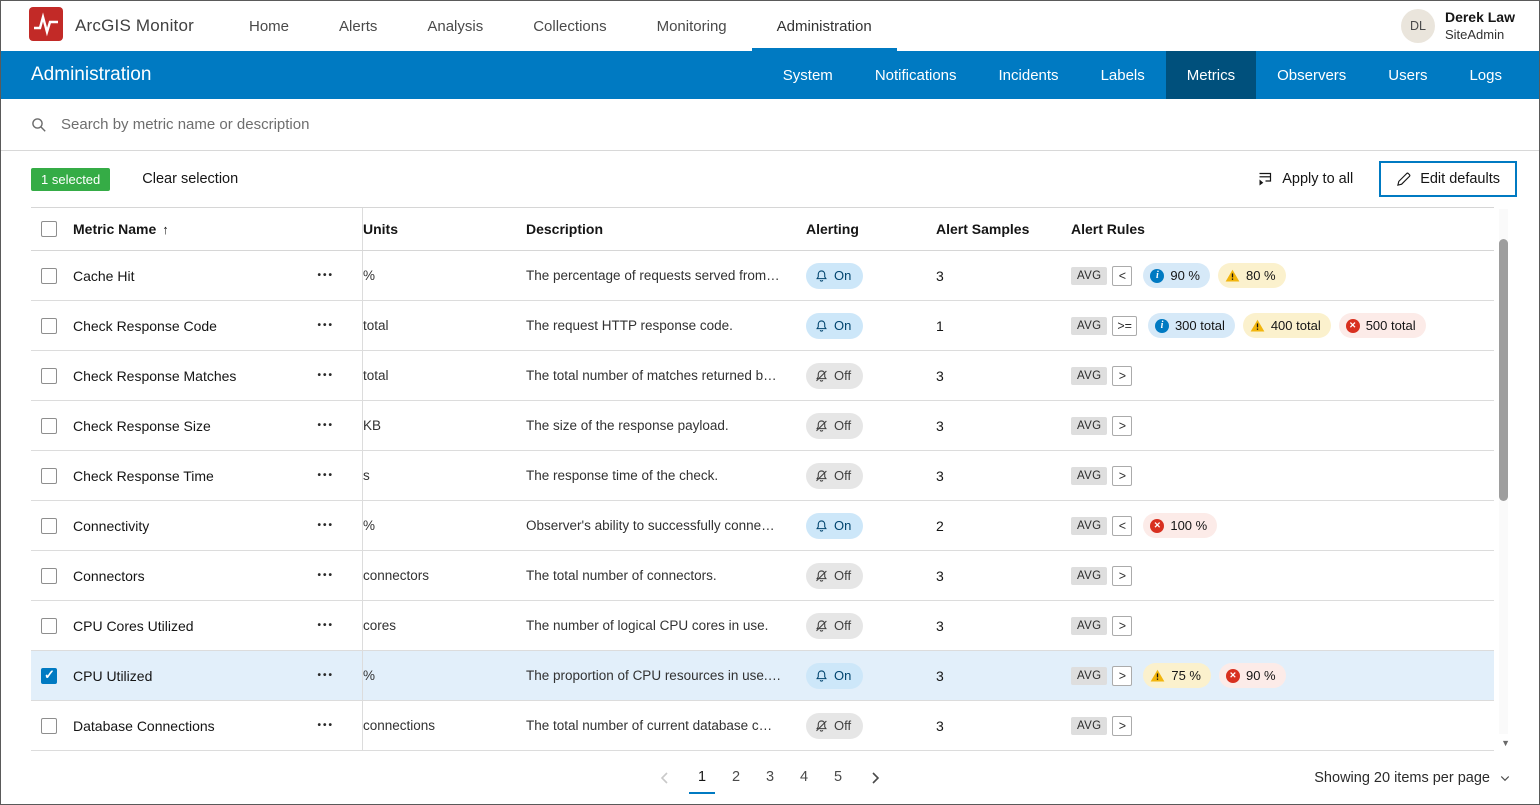  Describe the element at coordinates (871, 229) in the screenshot. I see `col-alerting: Alerting` at that location.